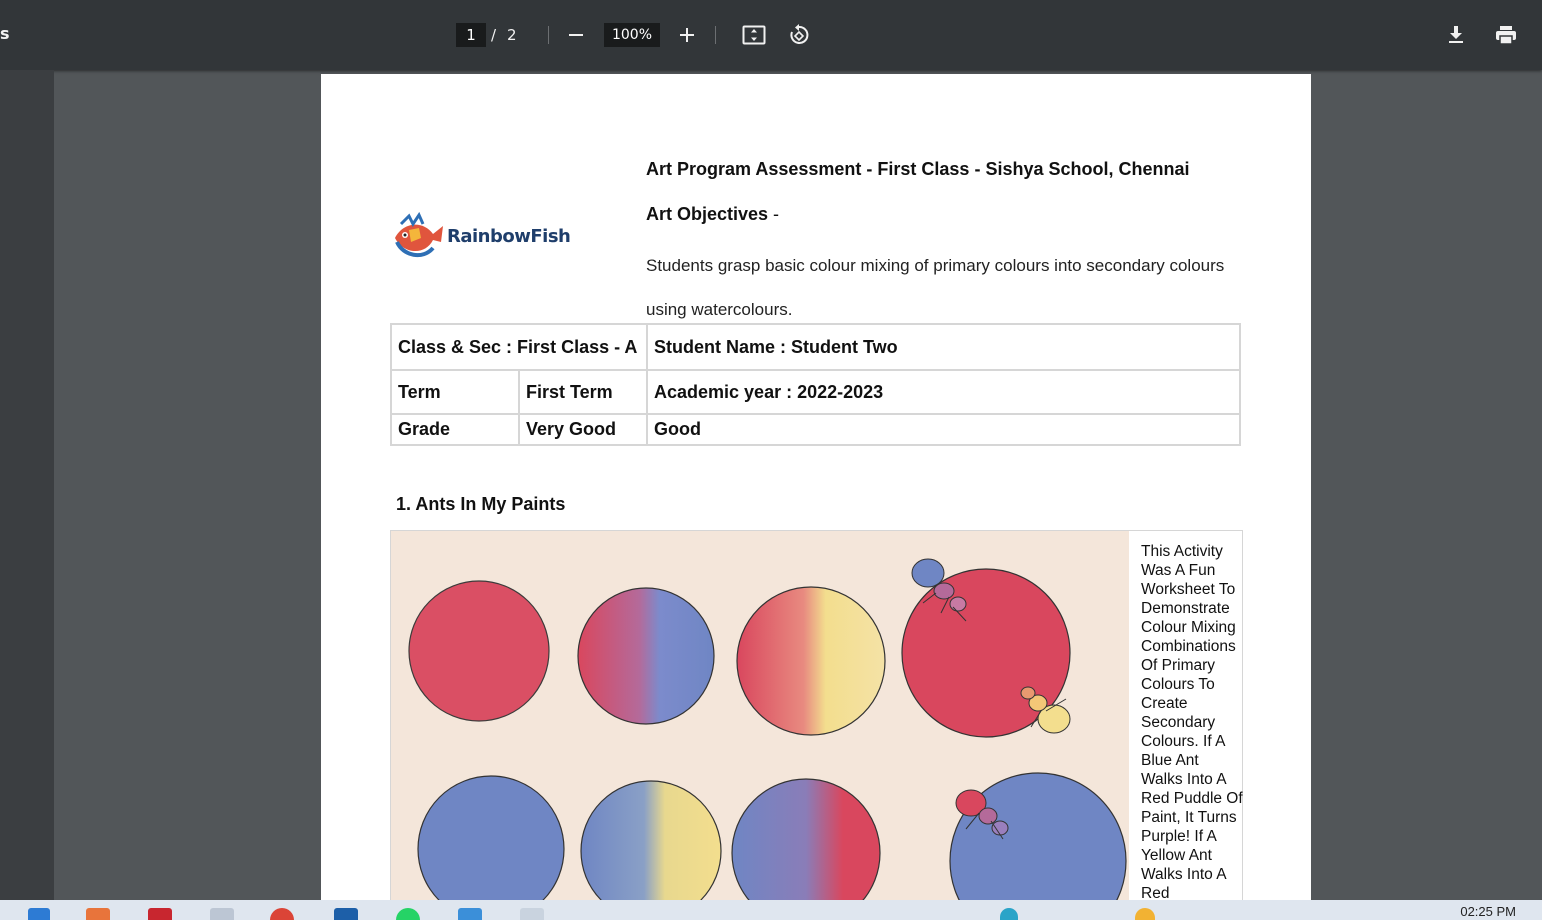  Describe the element at coordinates (943, 392) in the screenshot. I see `academic-year-cell: Academic year : 2022-2023` at that location.